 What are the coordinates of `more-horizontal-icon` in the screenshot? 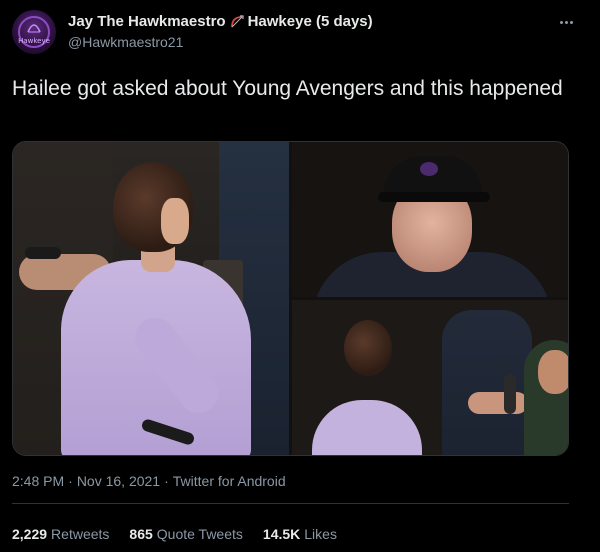 It's located at (566, 22).